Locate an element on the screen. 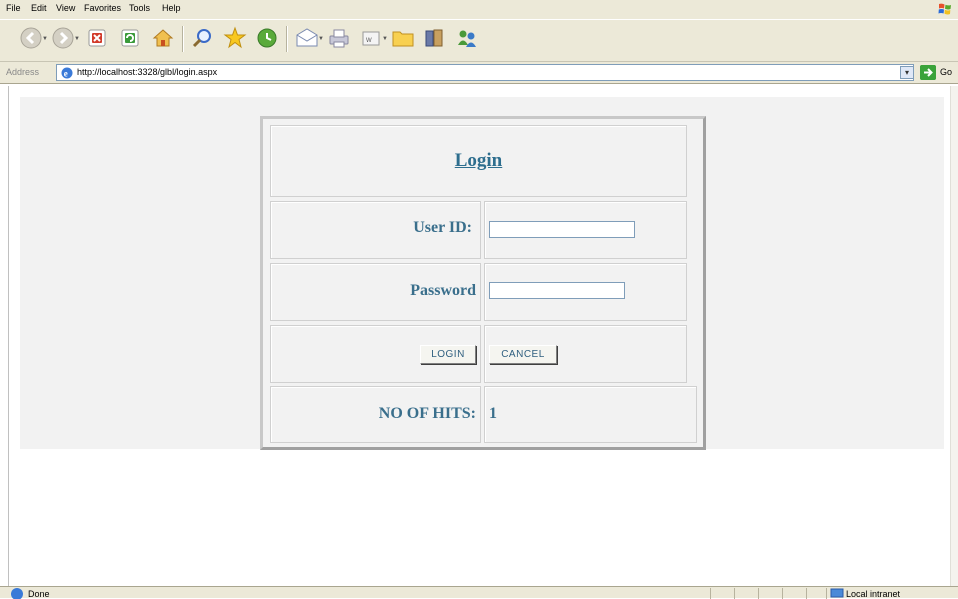  user-input-cell is located at coordinates (585, 230).